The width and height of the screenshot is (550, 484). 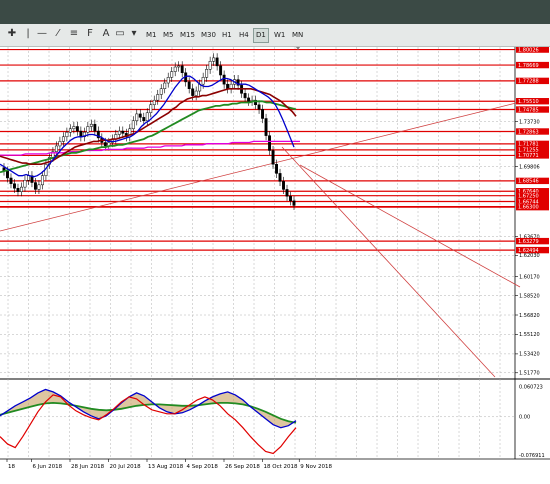 I want to click on price-label: 1.77288, so click(x=528, y=82).